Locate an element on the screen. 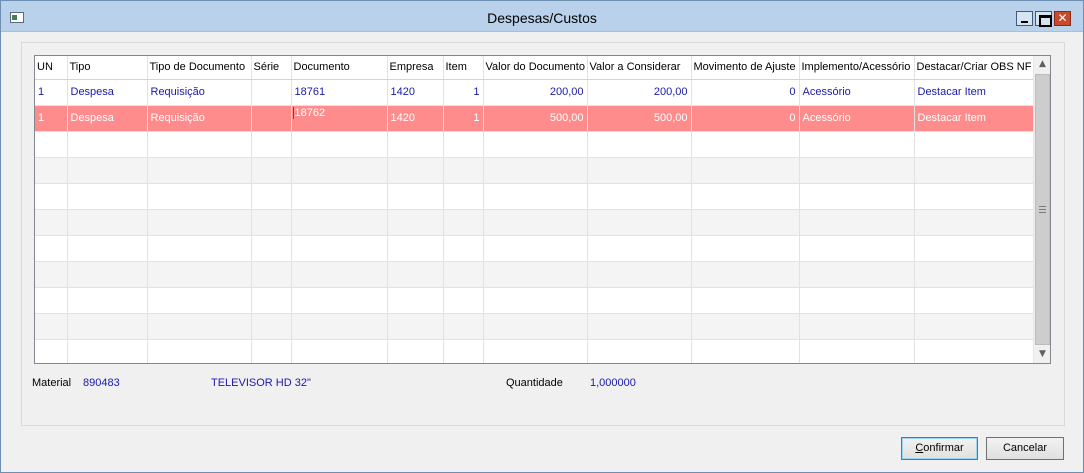 This screenshot has width=1084, height=473. window-title: Despesas/Custos is located at coordinates (542, 18).